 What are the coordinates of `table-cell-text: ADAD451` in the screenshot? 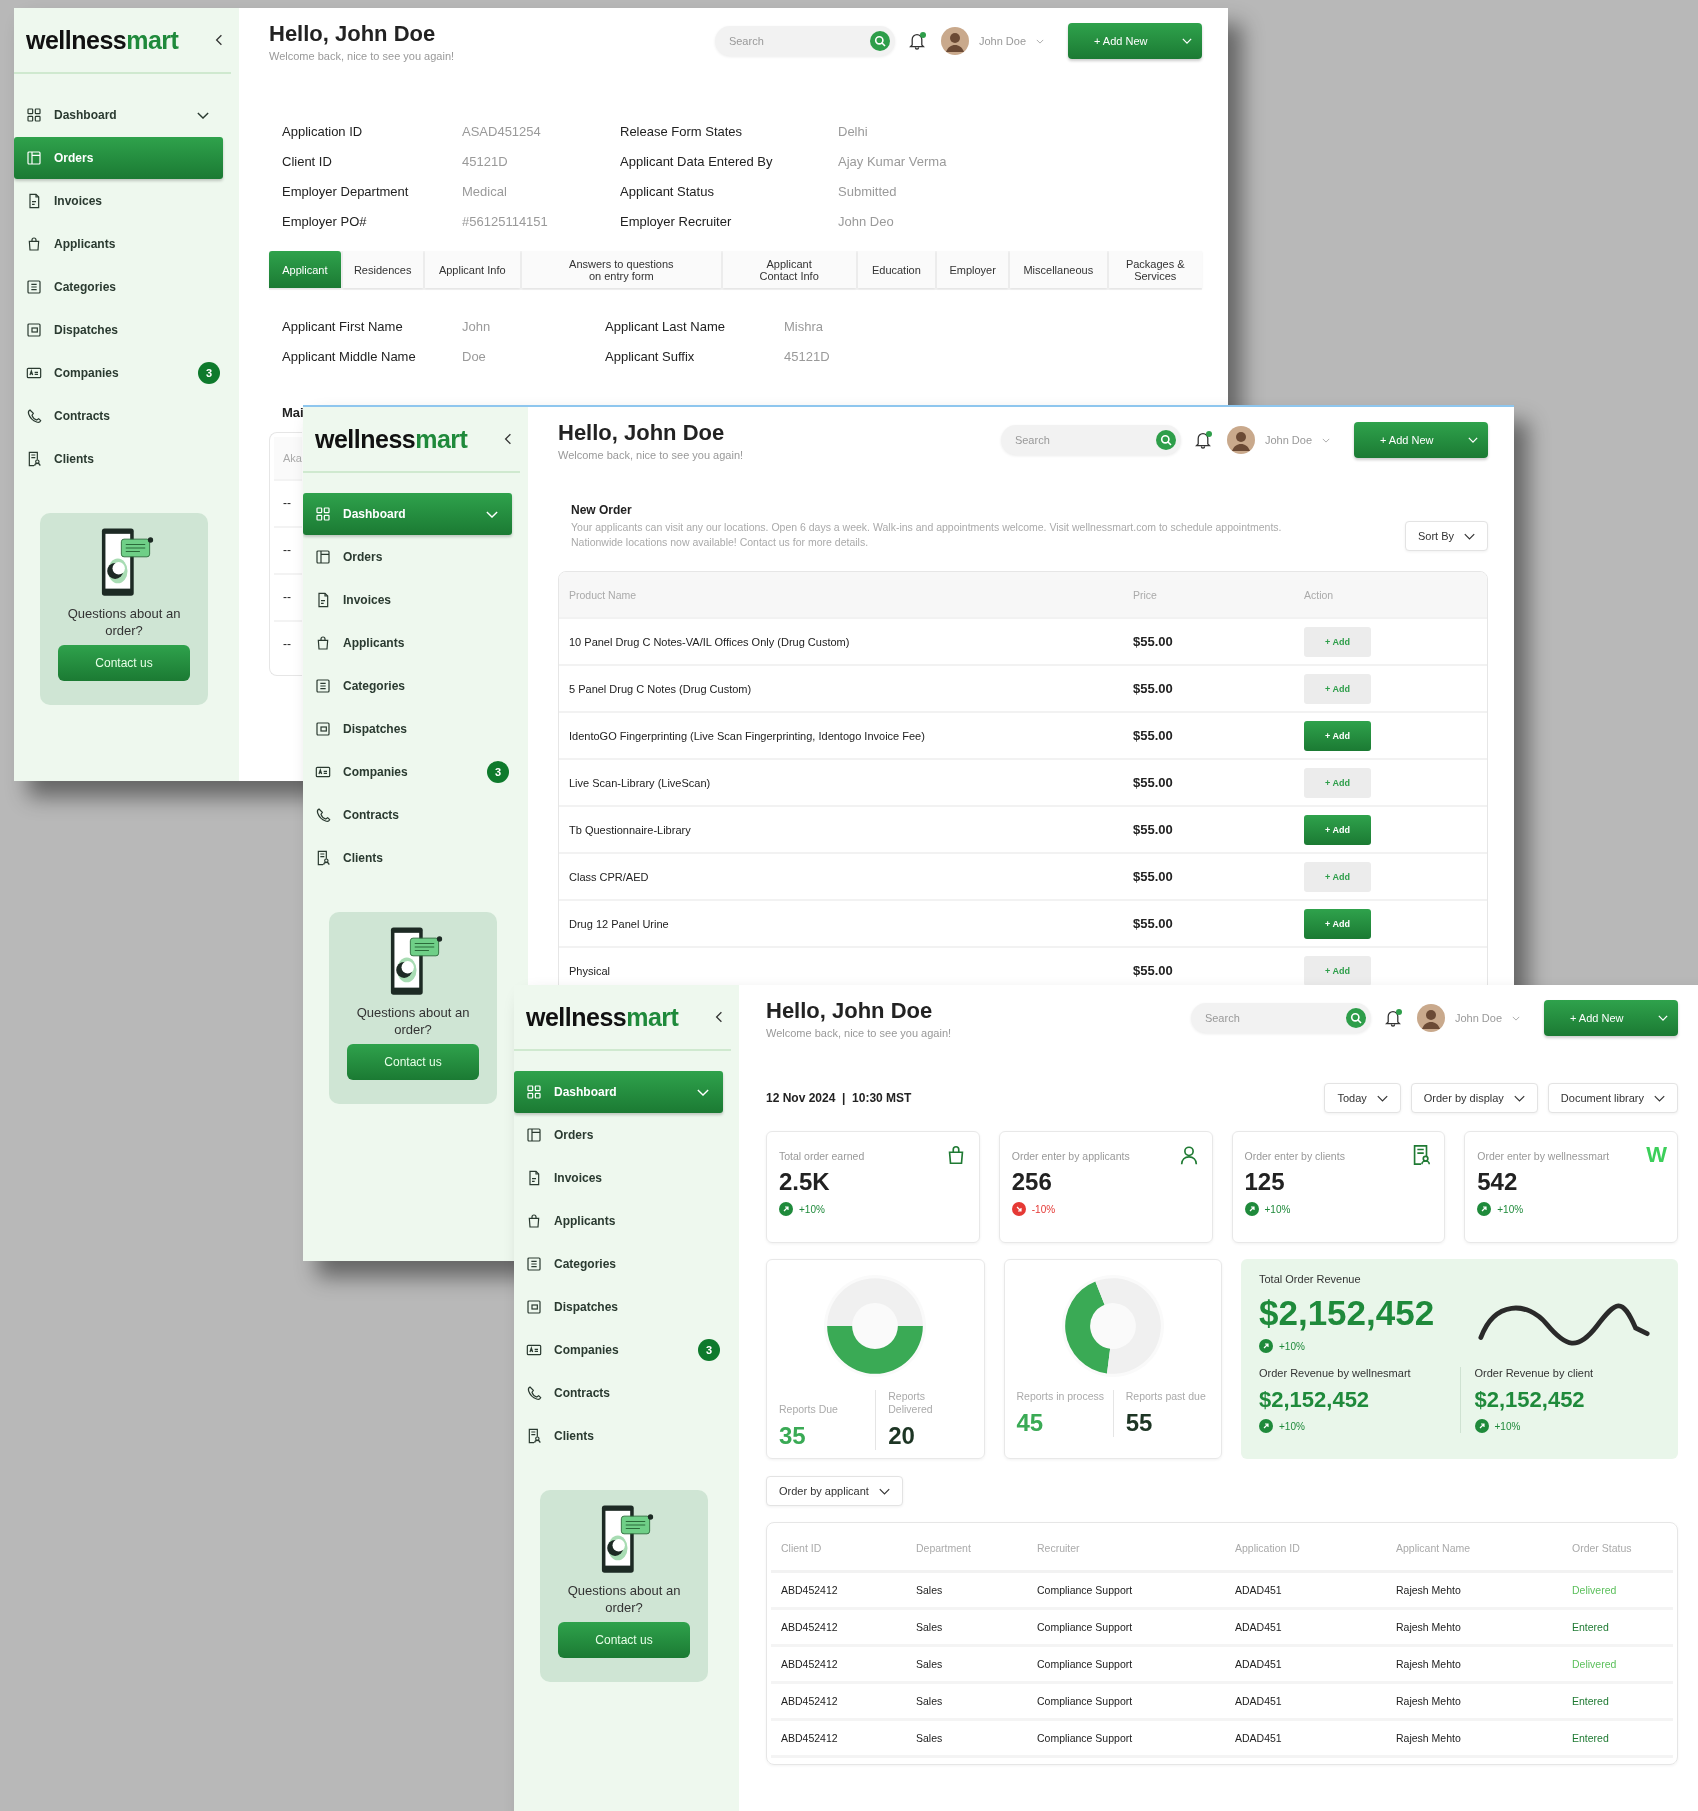 It's located at (1259, 1590).